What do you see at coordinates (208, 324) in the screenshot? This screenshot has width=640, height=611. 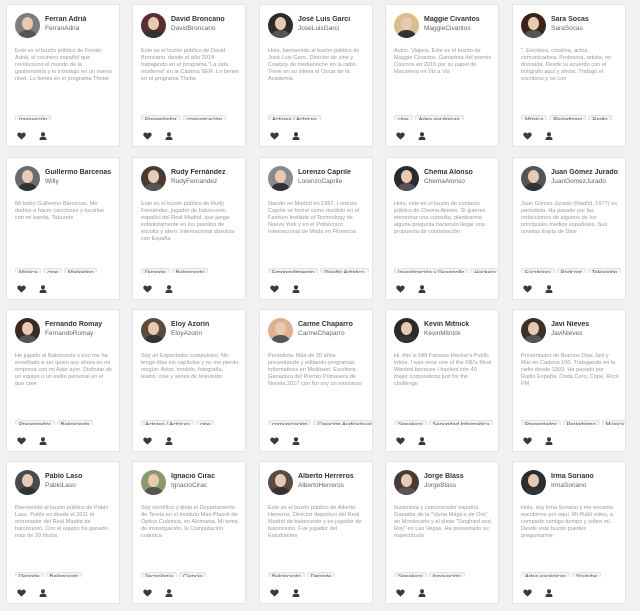 I see `profile-name: Eloy Azorín` at bounding box center [208, 324].